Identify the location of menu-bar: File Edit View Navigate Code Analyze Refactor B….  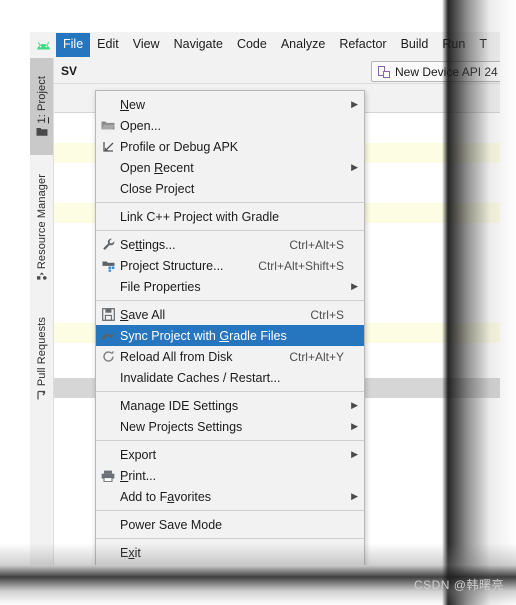
(265, 45).